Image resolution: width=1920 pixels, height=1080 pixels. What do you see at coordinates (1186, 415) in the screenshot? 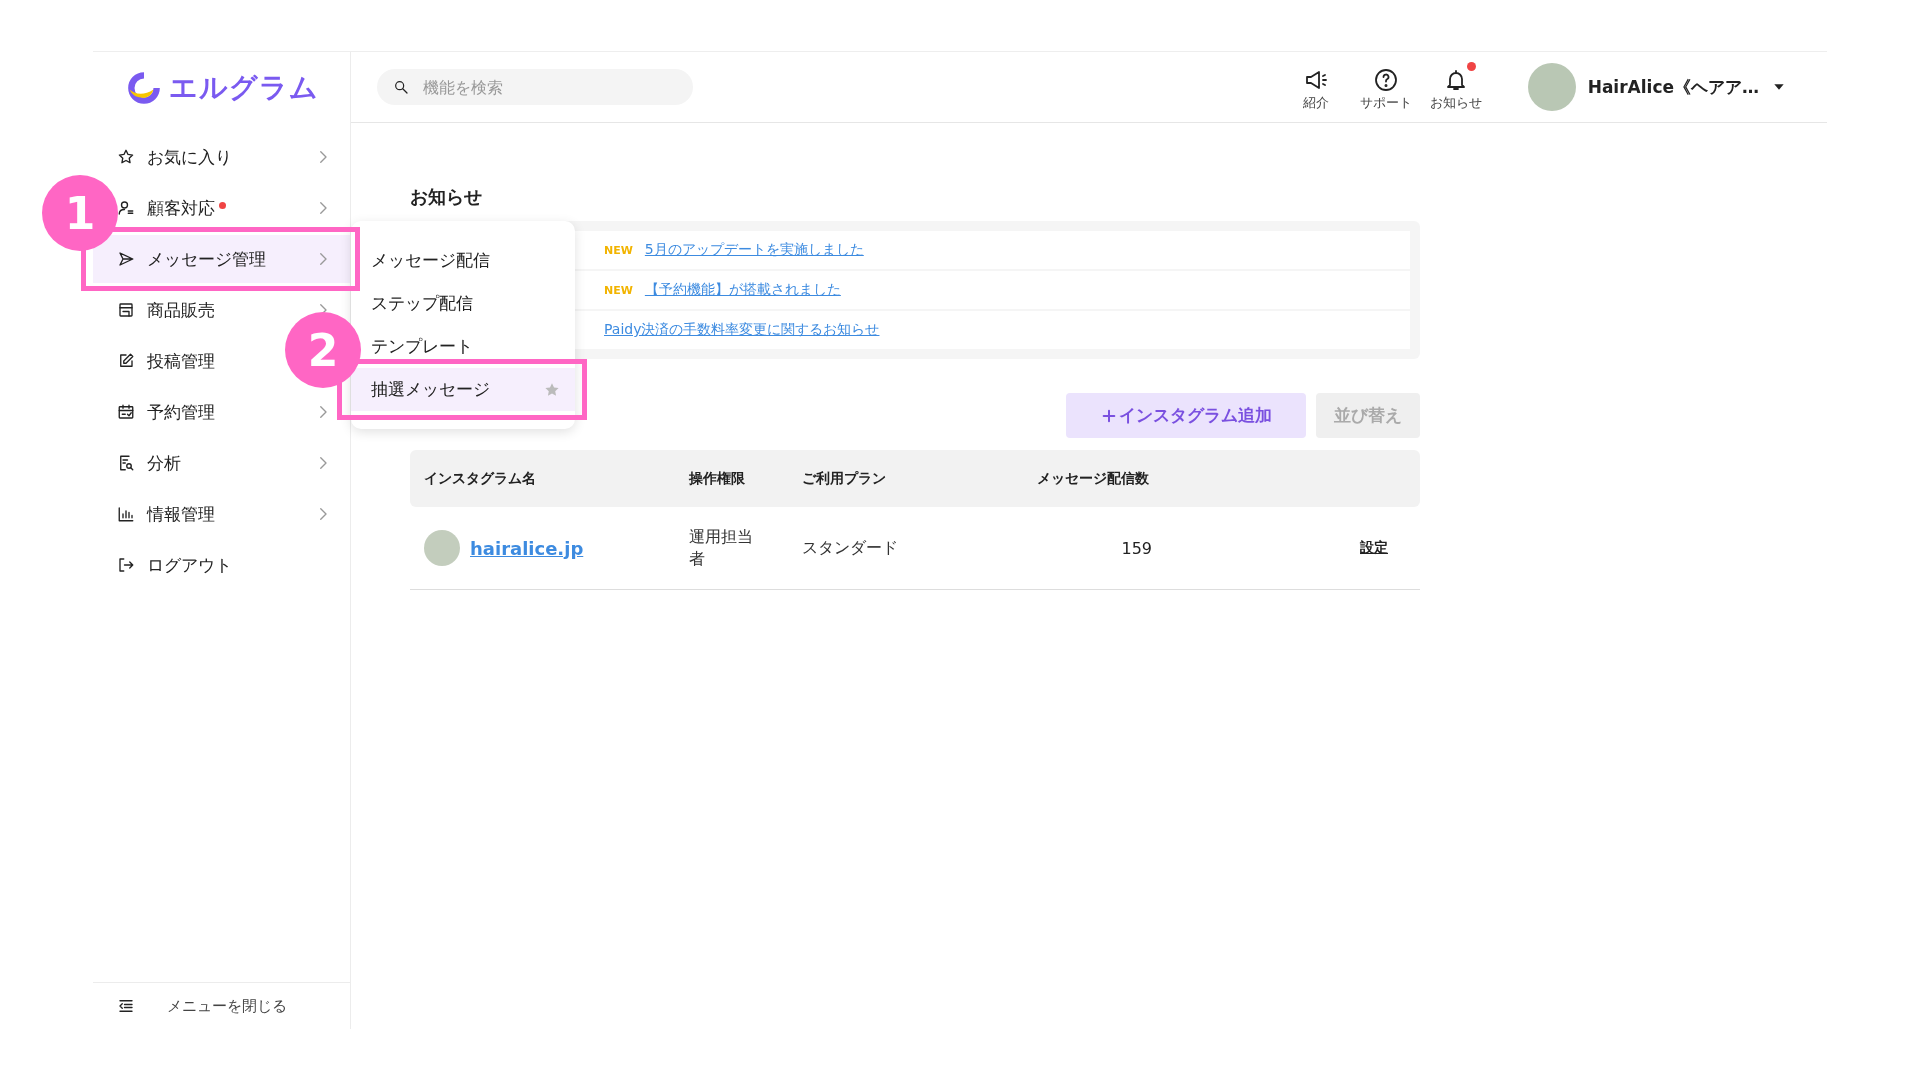
I see `add-instagram-button: インスタグラム追加` at bounding box center [1186, 415].